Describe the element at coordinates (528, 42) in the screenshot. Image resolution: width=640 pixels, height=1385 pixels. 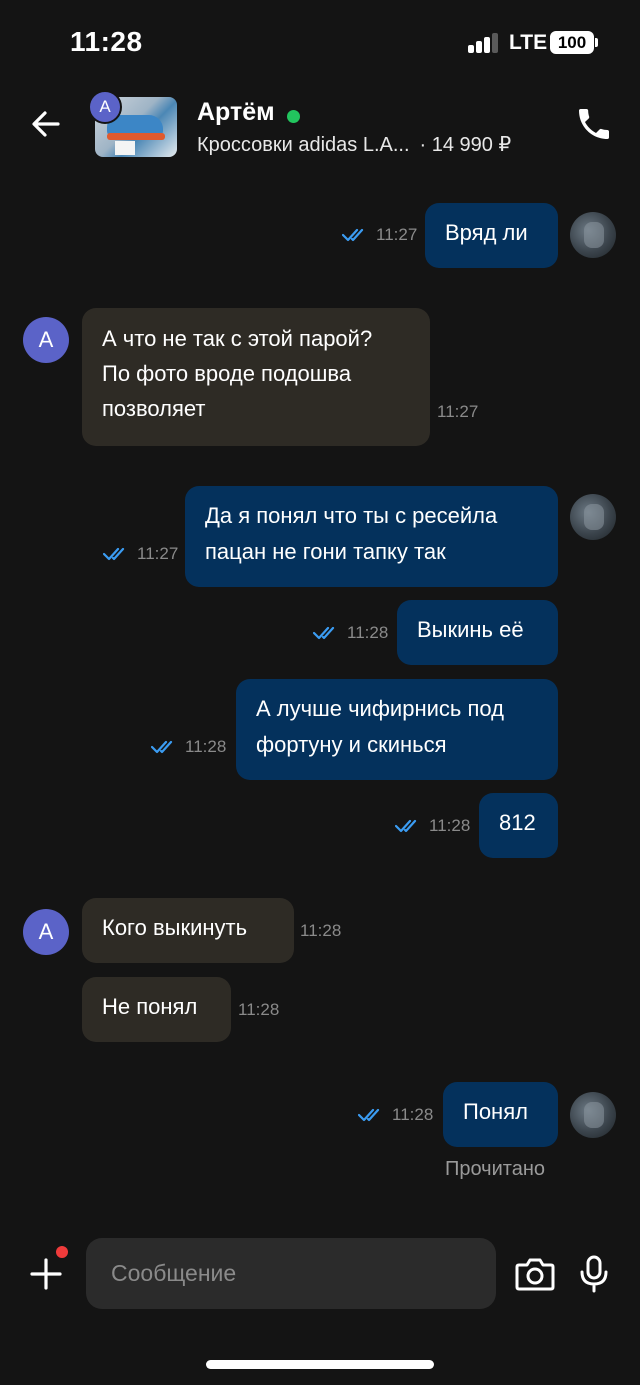
I see `network-type: LTE` at that location.